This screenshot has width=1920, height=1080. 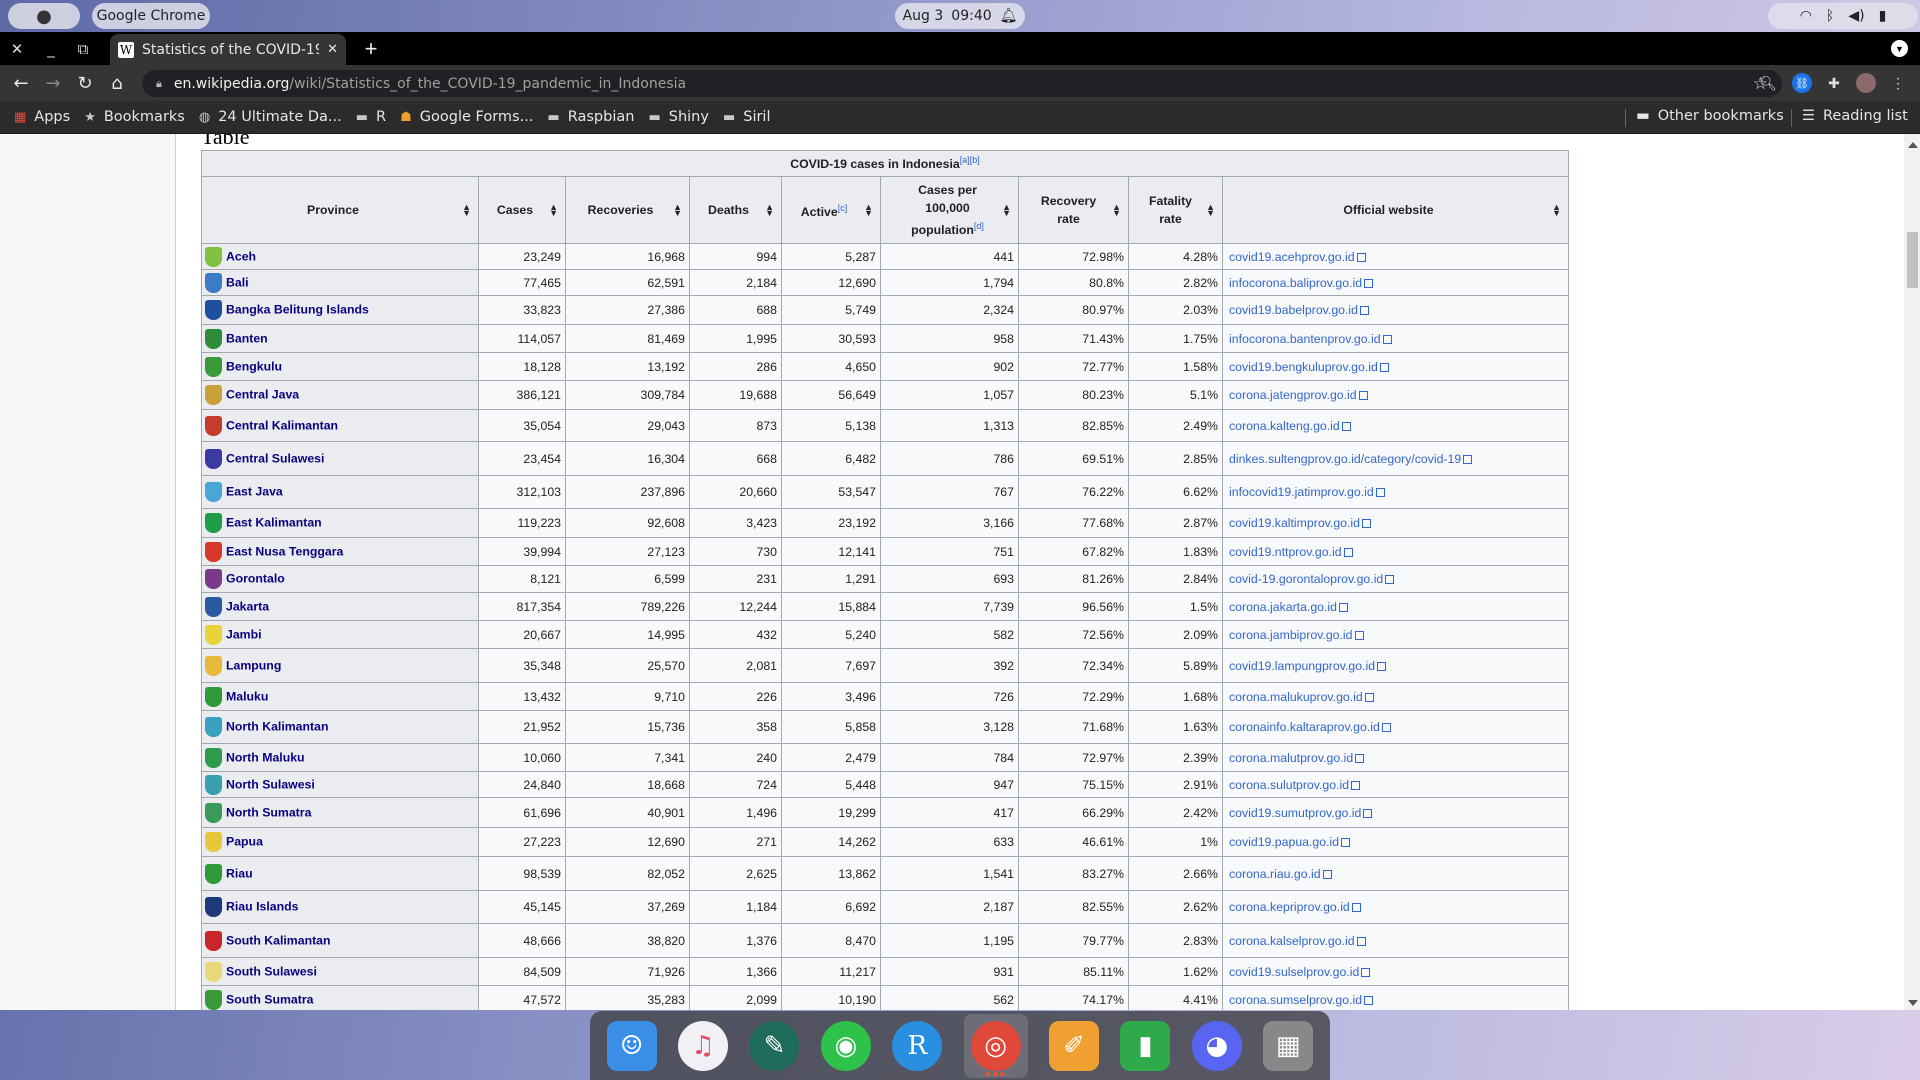 What do you see at coordinates (774, 1045) in the screenshot?
I see `dock-cleaner: ✎` at bounding box center [774, 1045].